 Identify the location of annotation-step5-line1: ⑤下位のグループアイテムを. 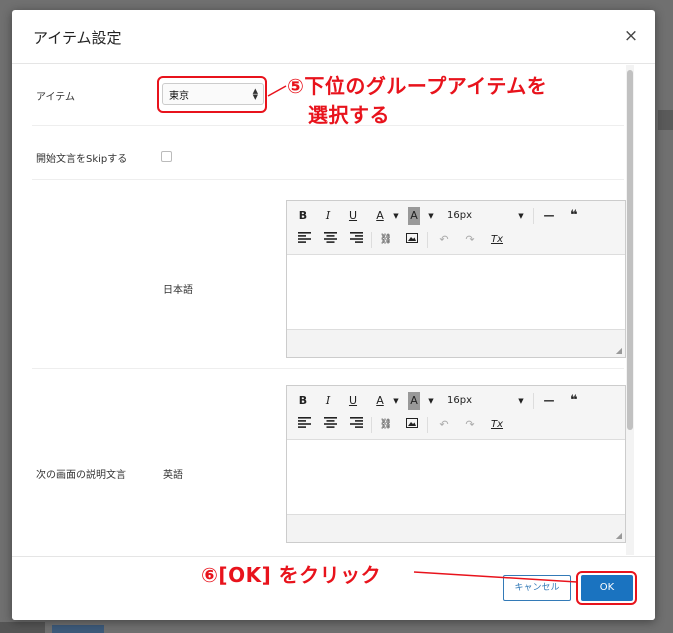
(417, 86).